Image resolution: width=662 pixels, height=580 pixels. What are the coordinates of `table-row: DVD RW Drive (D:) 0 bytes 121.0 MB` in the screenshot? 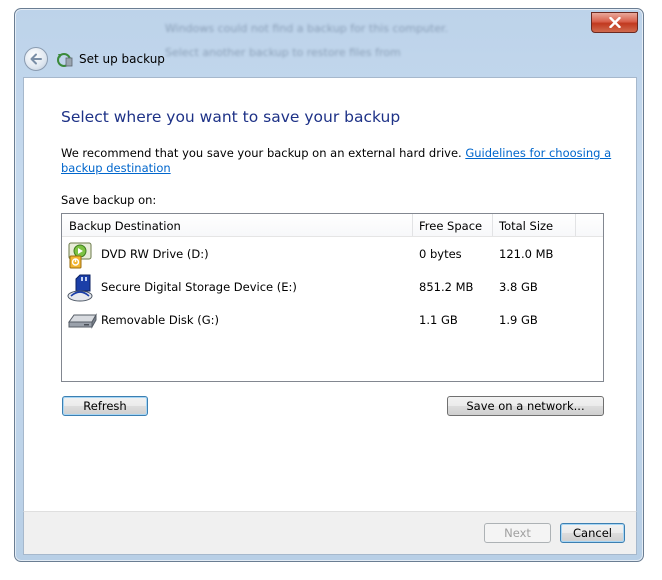 It's located at (332, 254).